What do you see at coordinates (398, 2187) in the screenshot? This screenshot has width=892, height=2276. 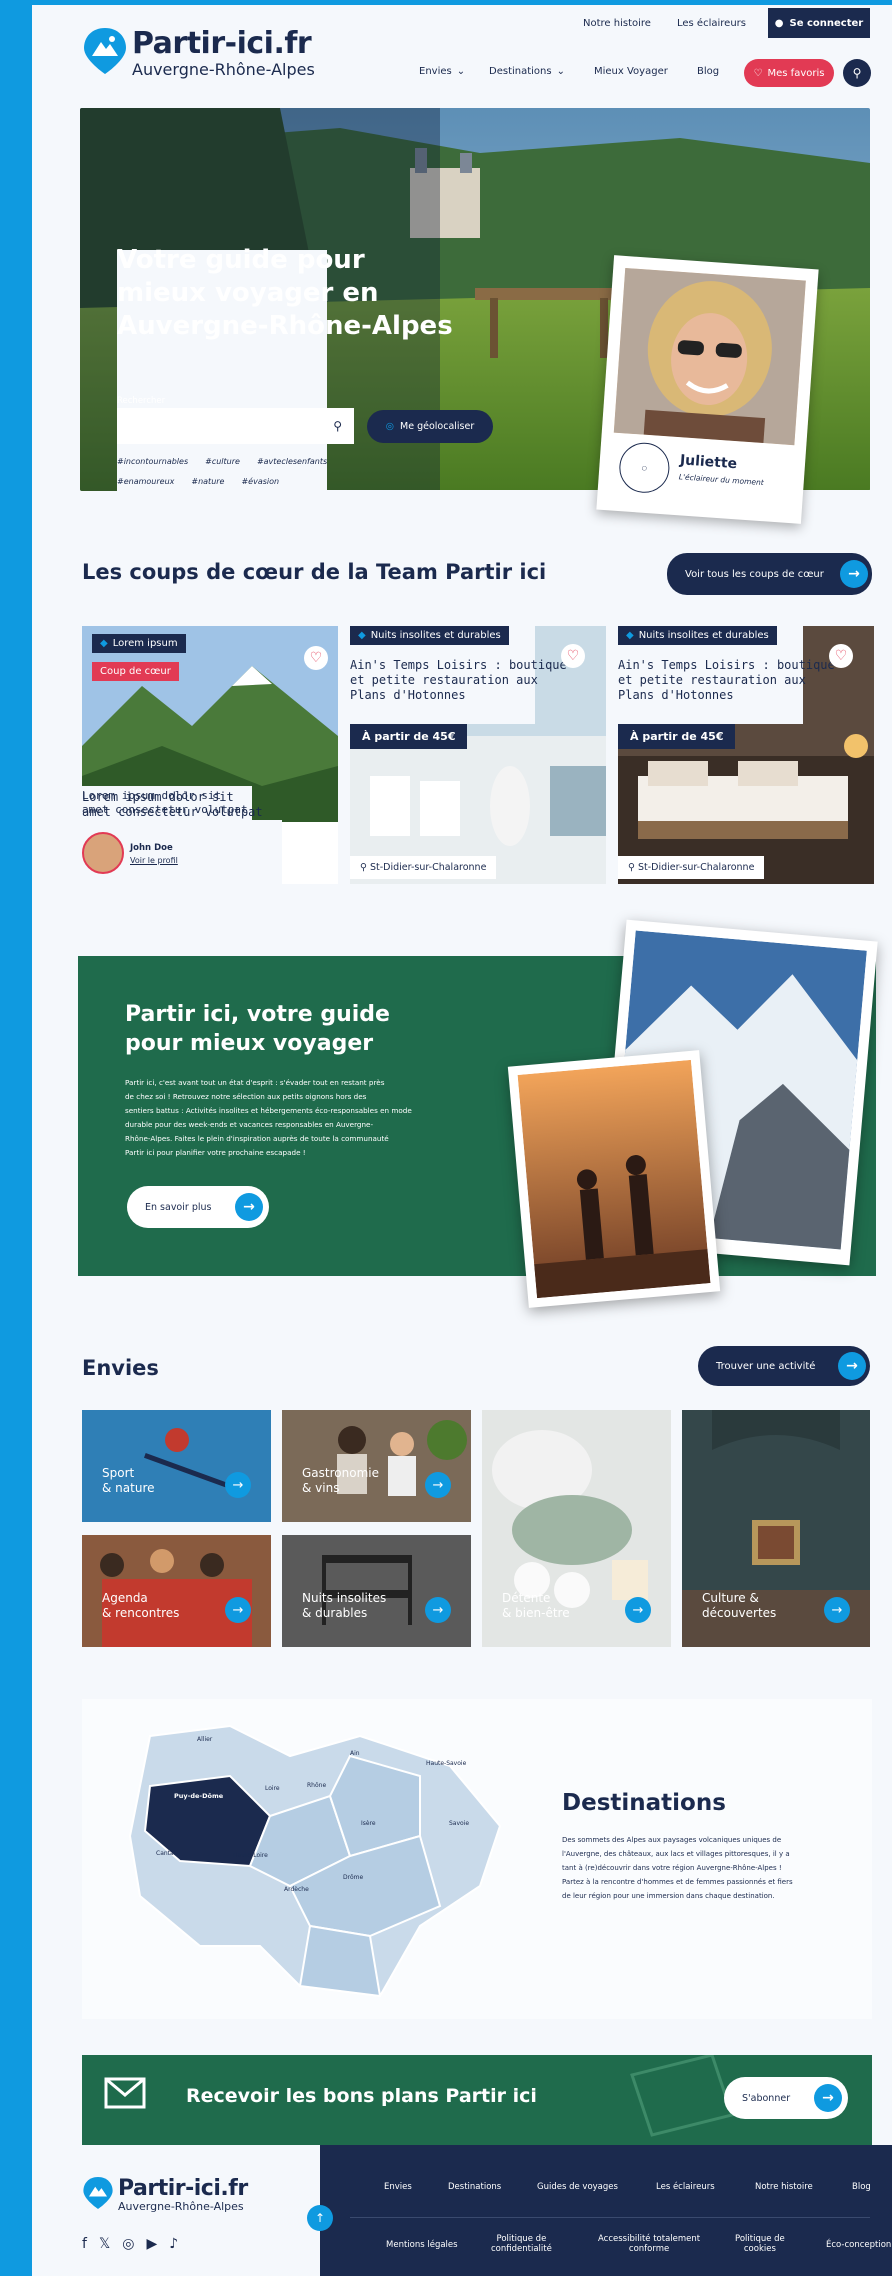 I see `footer-nav-envies: Envies` at bounding box center [398, 2187].